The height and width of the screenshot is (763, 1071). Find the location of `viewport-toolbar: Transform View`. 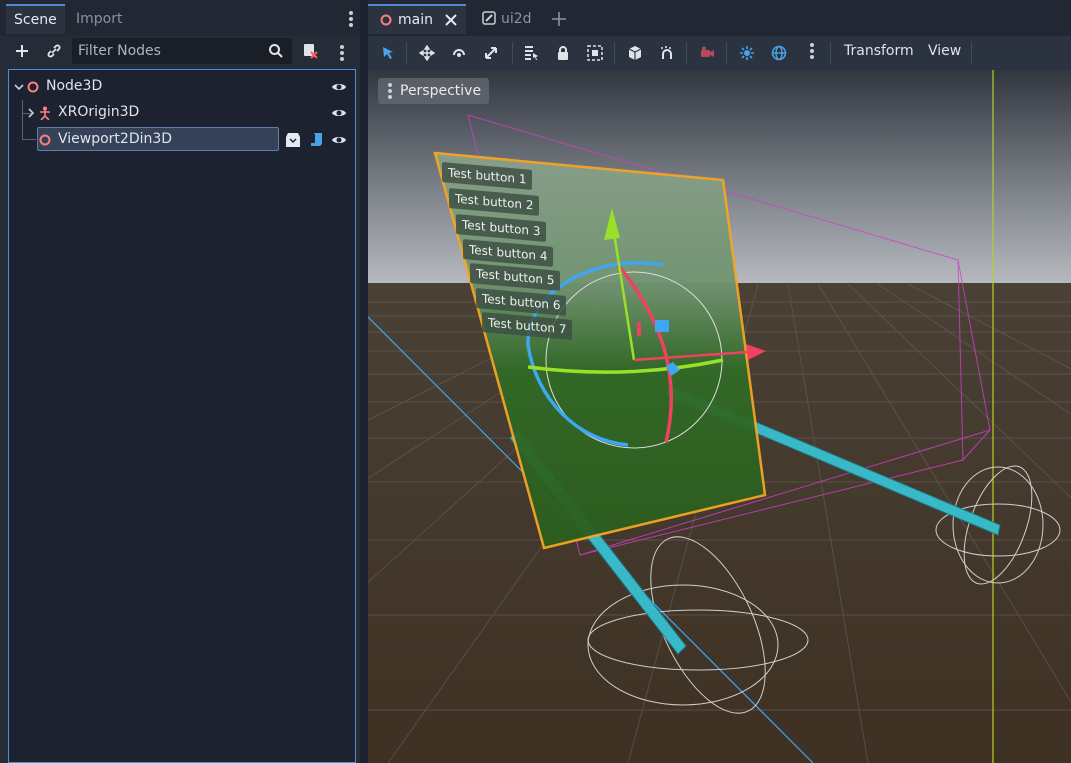

viewport-toolbar: Transform View is located at coordinates (719, 53).